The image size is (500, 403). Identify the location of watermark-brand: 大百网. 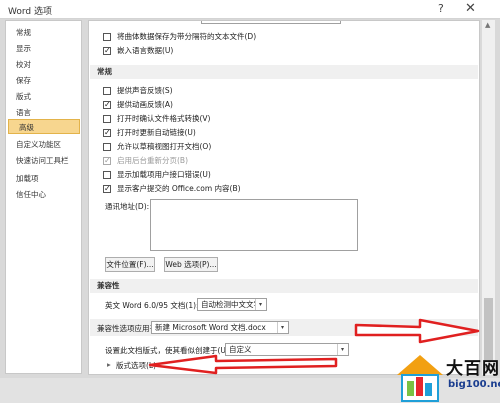
(473, 369).